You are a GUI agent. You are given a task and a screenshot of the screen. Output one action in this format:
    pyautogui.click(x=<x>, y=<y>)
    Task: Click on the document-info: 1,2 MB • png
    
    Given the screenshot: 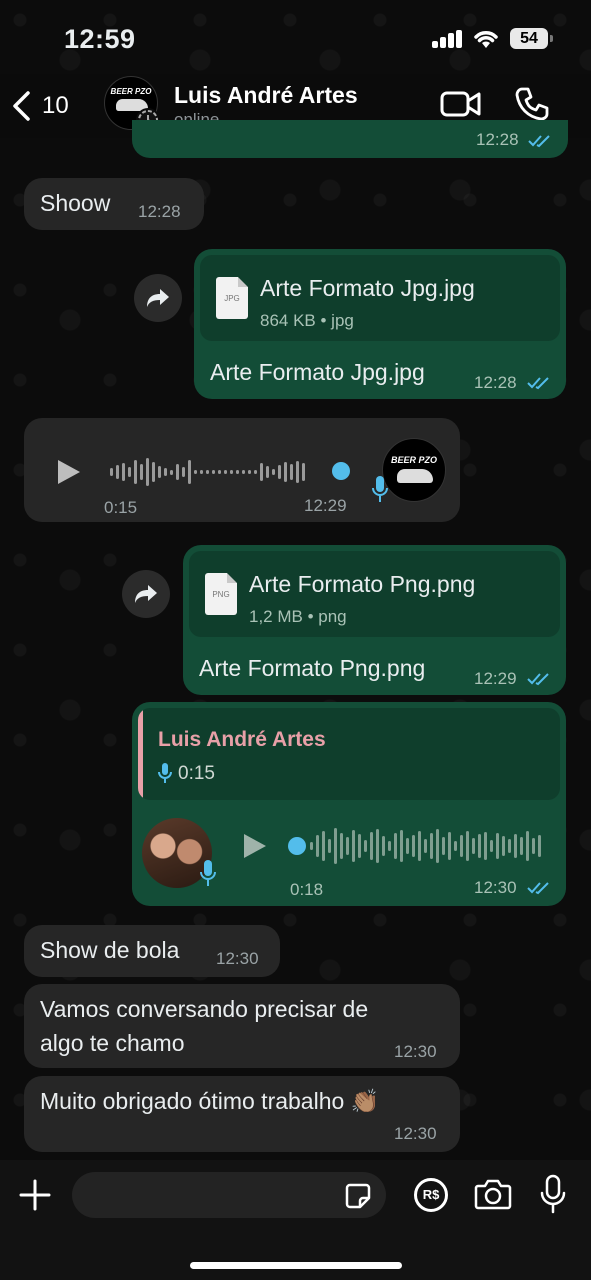 What is the action you would take?
    pyautogui.click(x=298, y=616)
    